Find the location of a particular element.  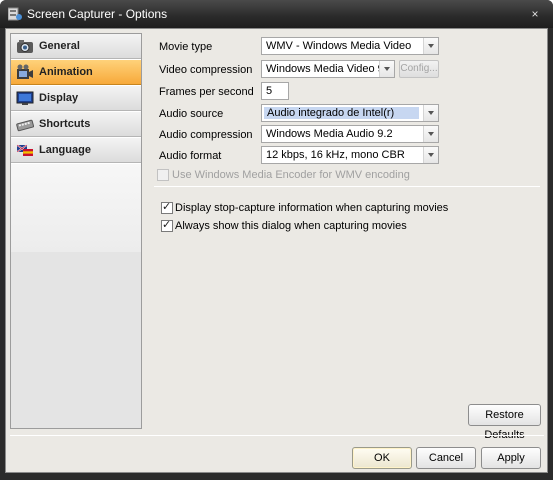

footer-divider is located at coordinates (277, 435).